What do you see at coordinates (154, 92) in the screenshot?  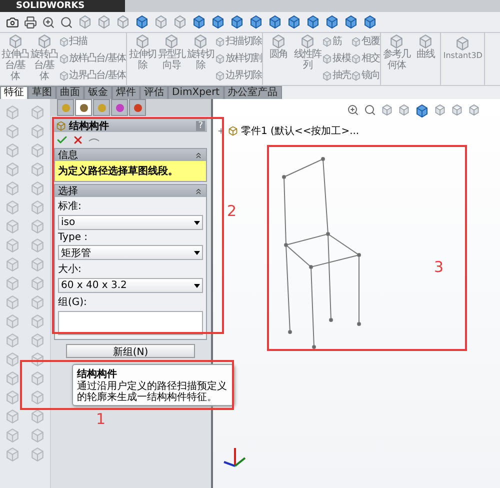 I see `tab: 评估` at bounding box center [154, 92].